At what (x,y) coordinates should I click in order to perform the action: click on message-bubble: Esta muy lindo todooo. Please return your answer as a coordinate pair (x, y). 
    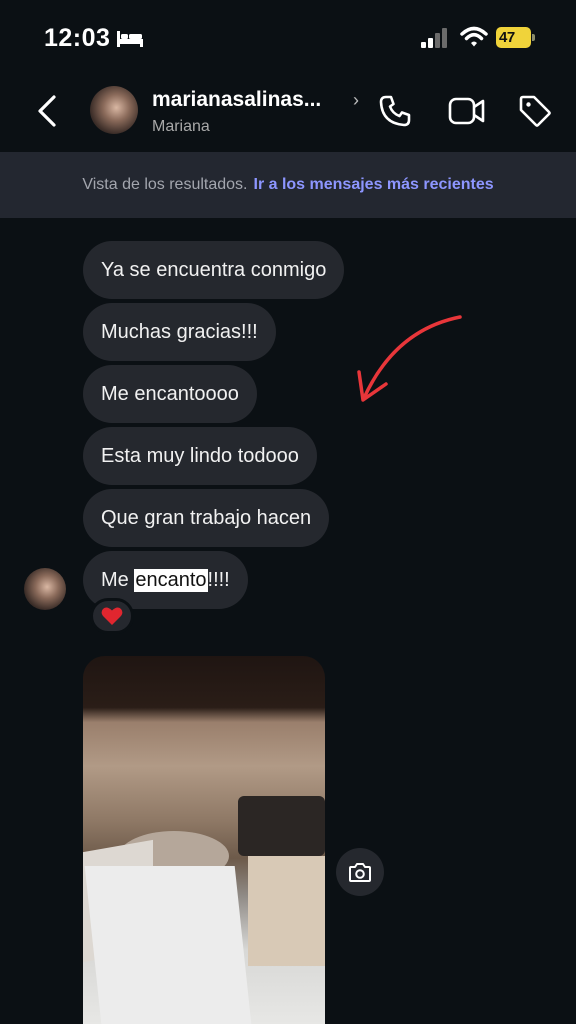
    Looking at the image, I should click on (200, 456).